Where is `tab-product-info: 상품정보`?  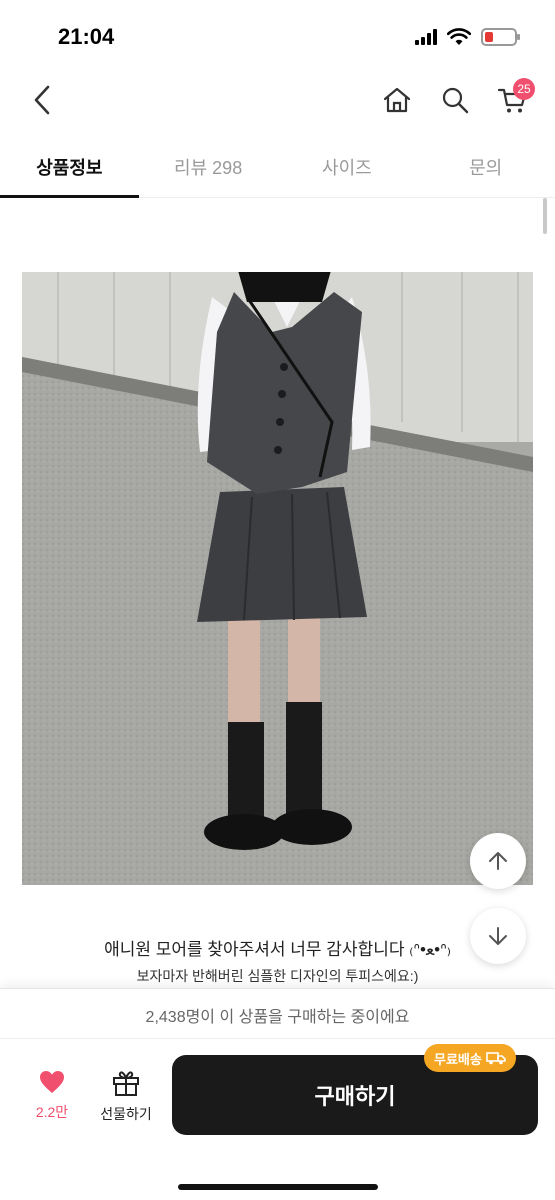
tab-product-info: 상품정보 is located at coordinates (69, 167).